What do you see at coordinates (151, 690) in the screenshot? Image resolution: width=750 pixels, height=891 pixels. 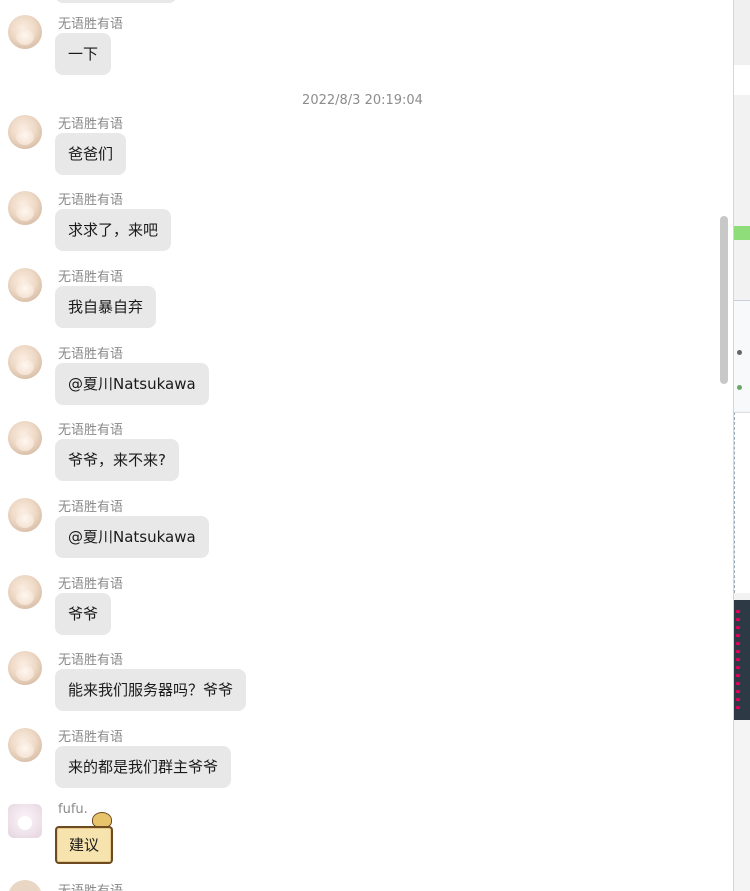 I see `message-bubble: 能来我们服务器吗？爷爷` at bounding box center [151, 690].